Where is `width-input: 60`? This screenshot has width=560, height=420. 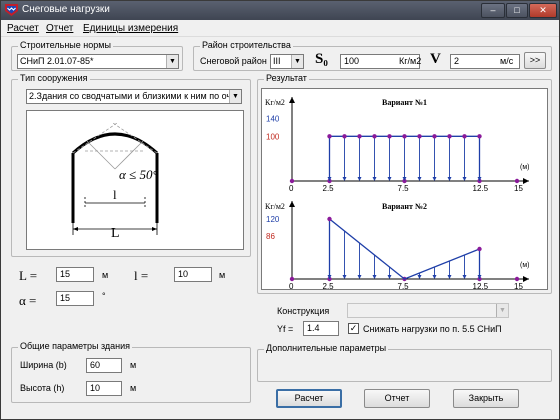 width-input: 60 is located at coordinates (104, 365).